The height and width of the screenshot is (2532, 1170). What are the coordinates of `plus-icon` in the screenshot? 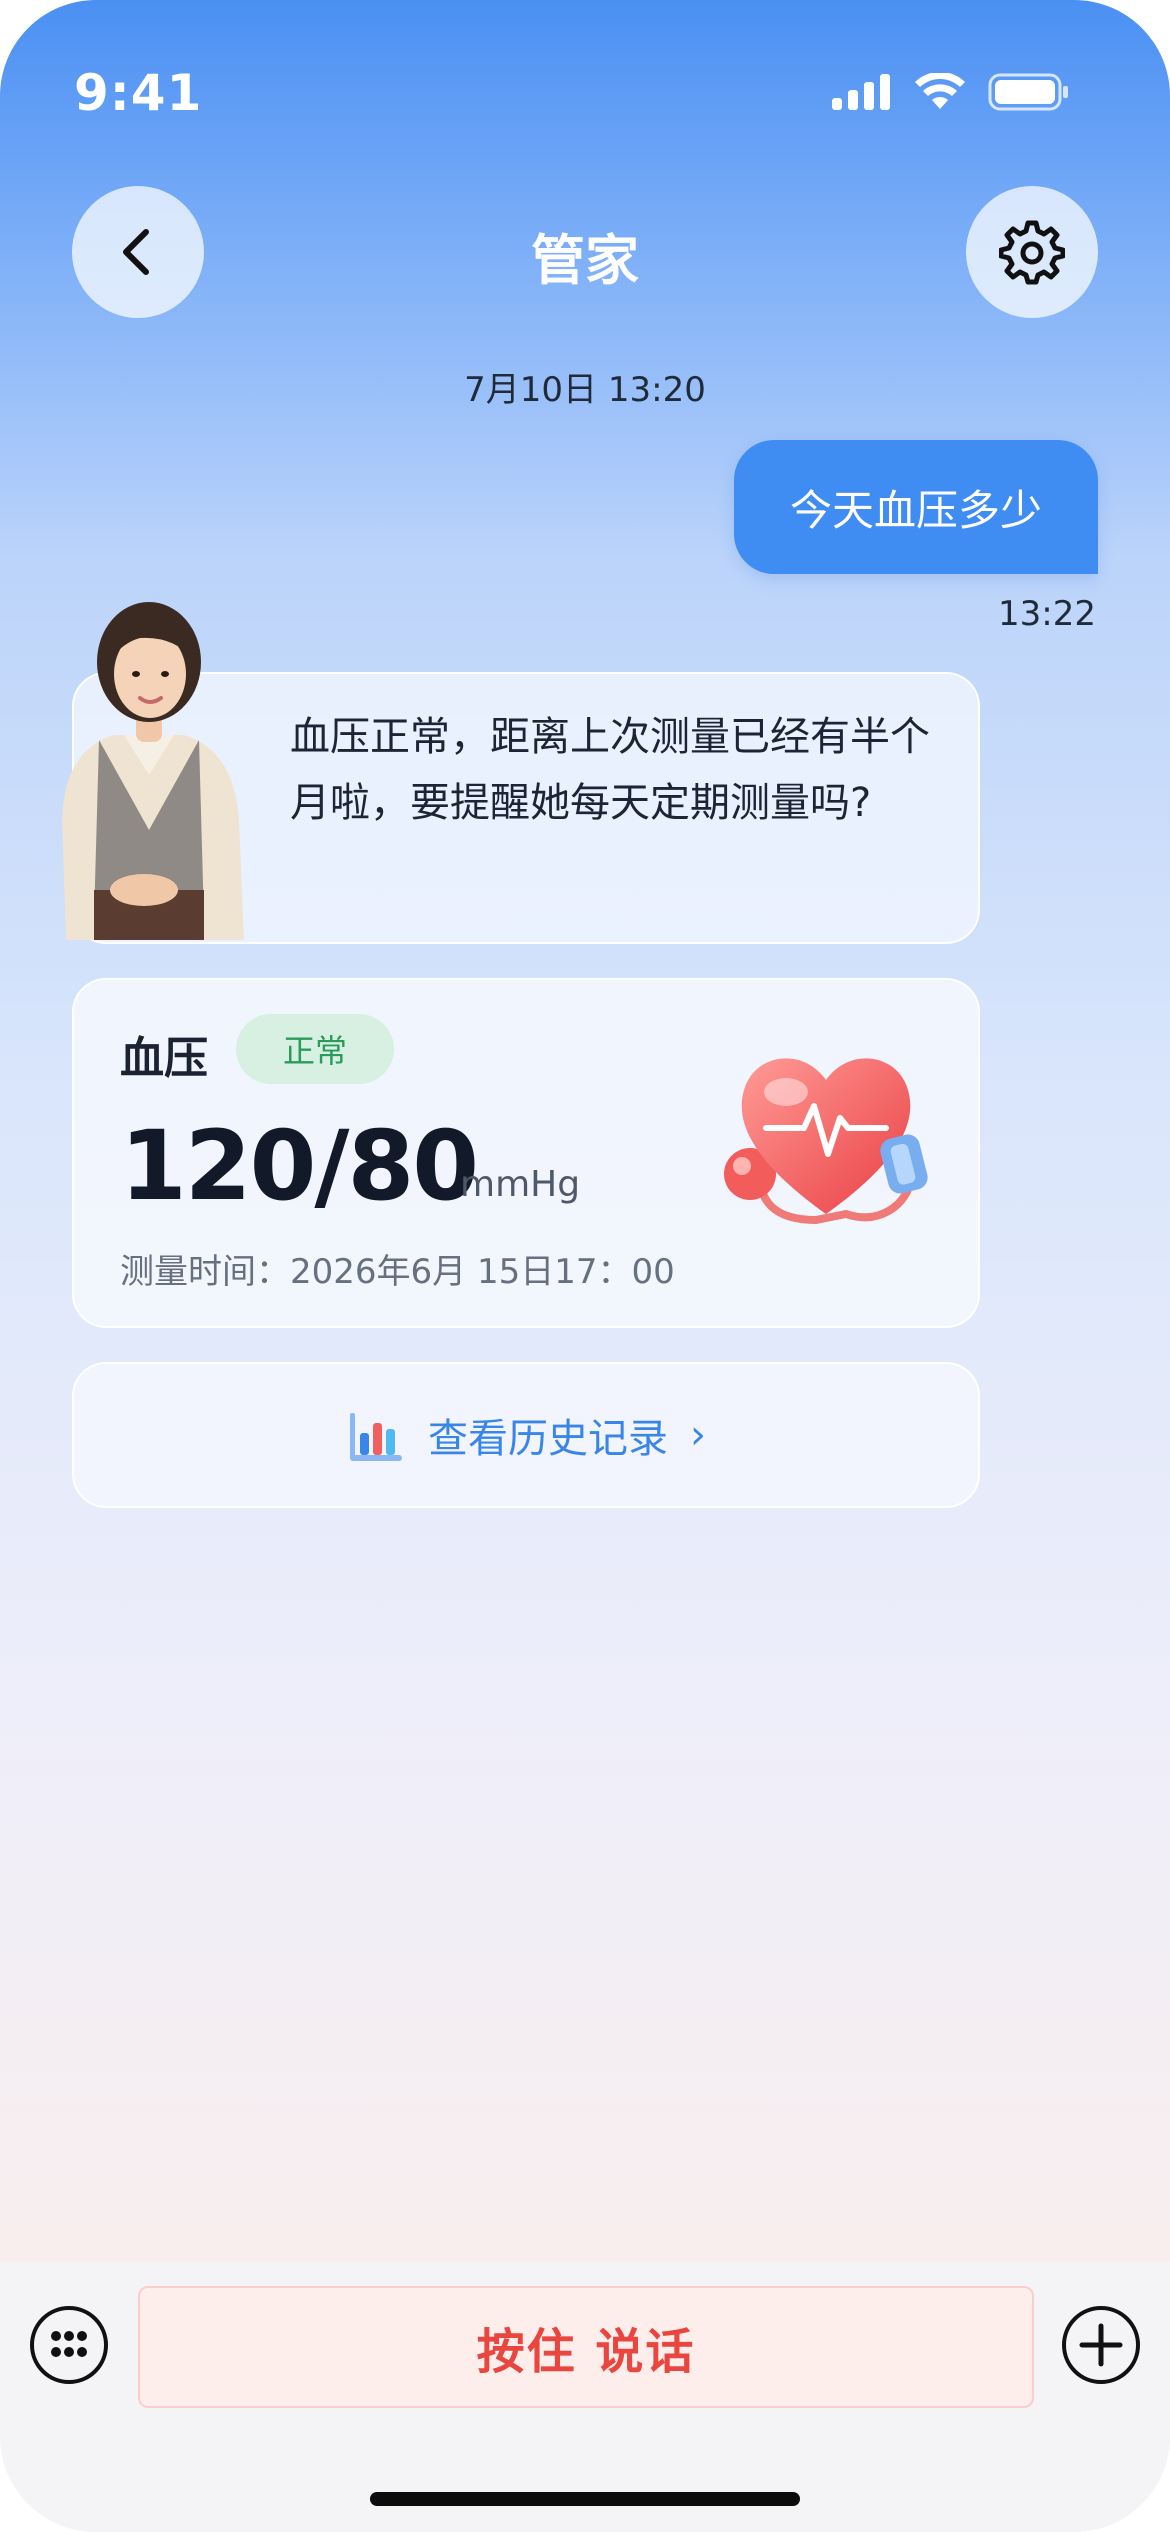 It's located at (1101, 2345).